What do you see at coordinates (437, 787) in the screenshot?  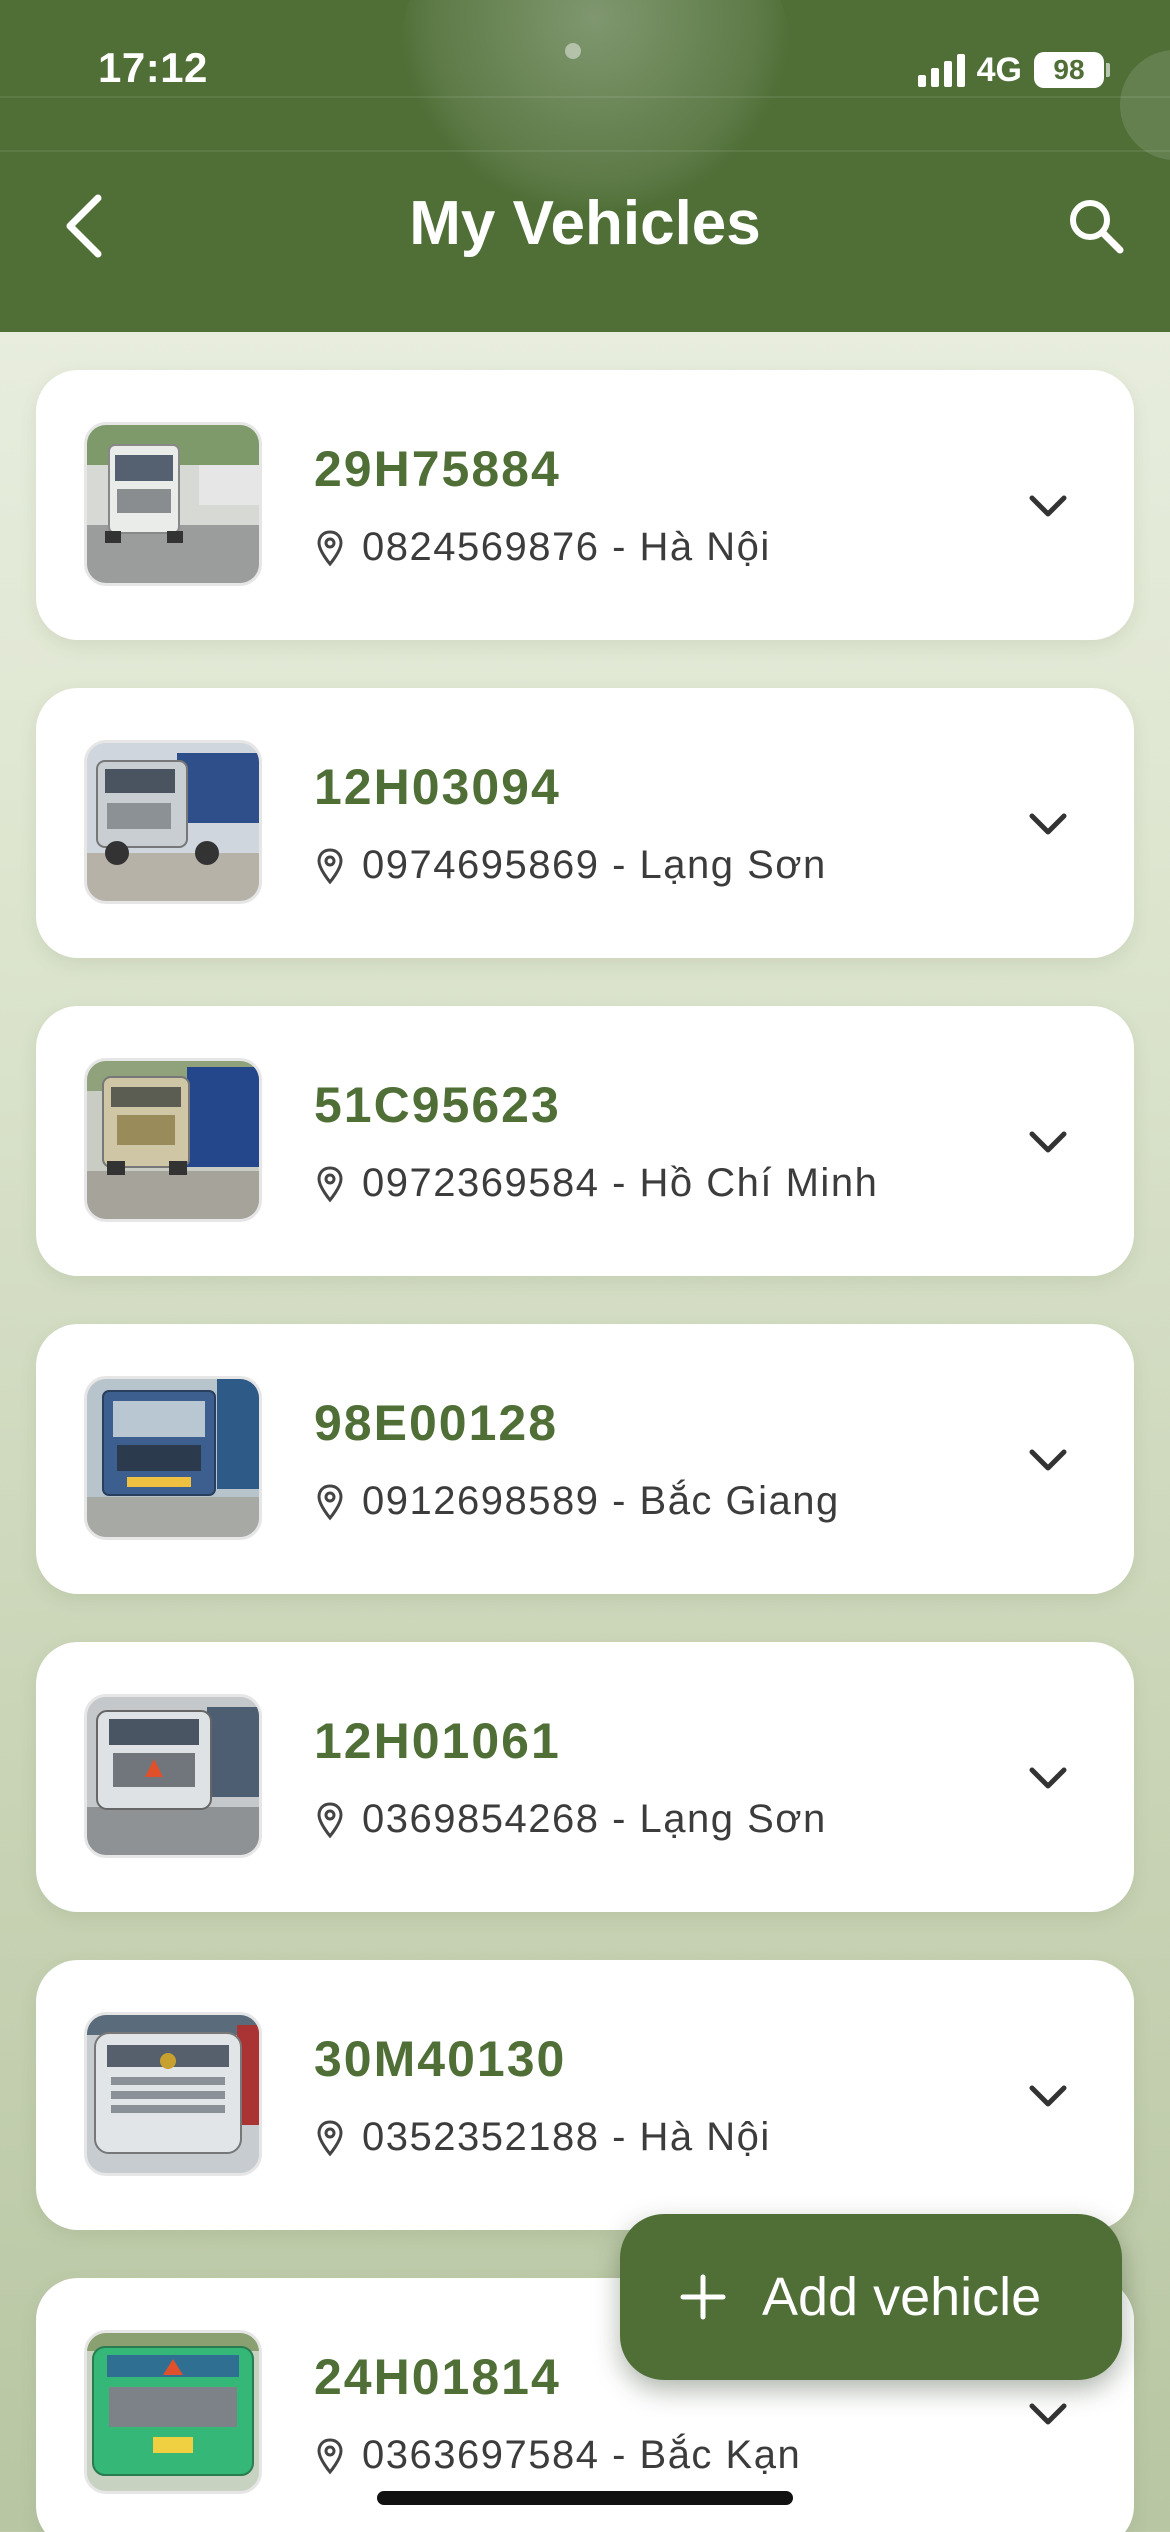 I see `vehicle-plate: 12H03094` at bounding box center [437, 787].